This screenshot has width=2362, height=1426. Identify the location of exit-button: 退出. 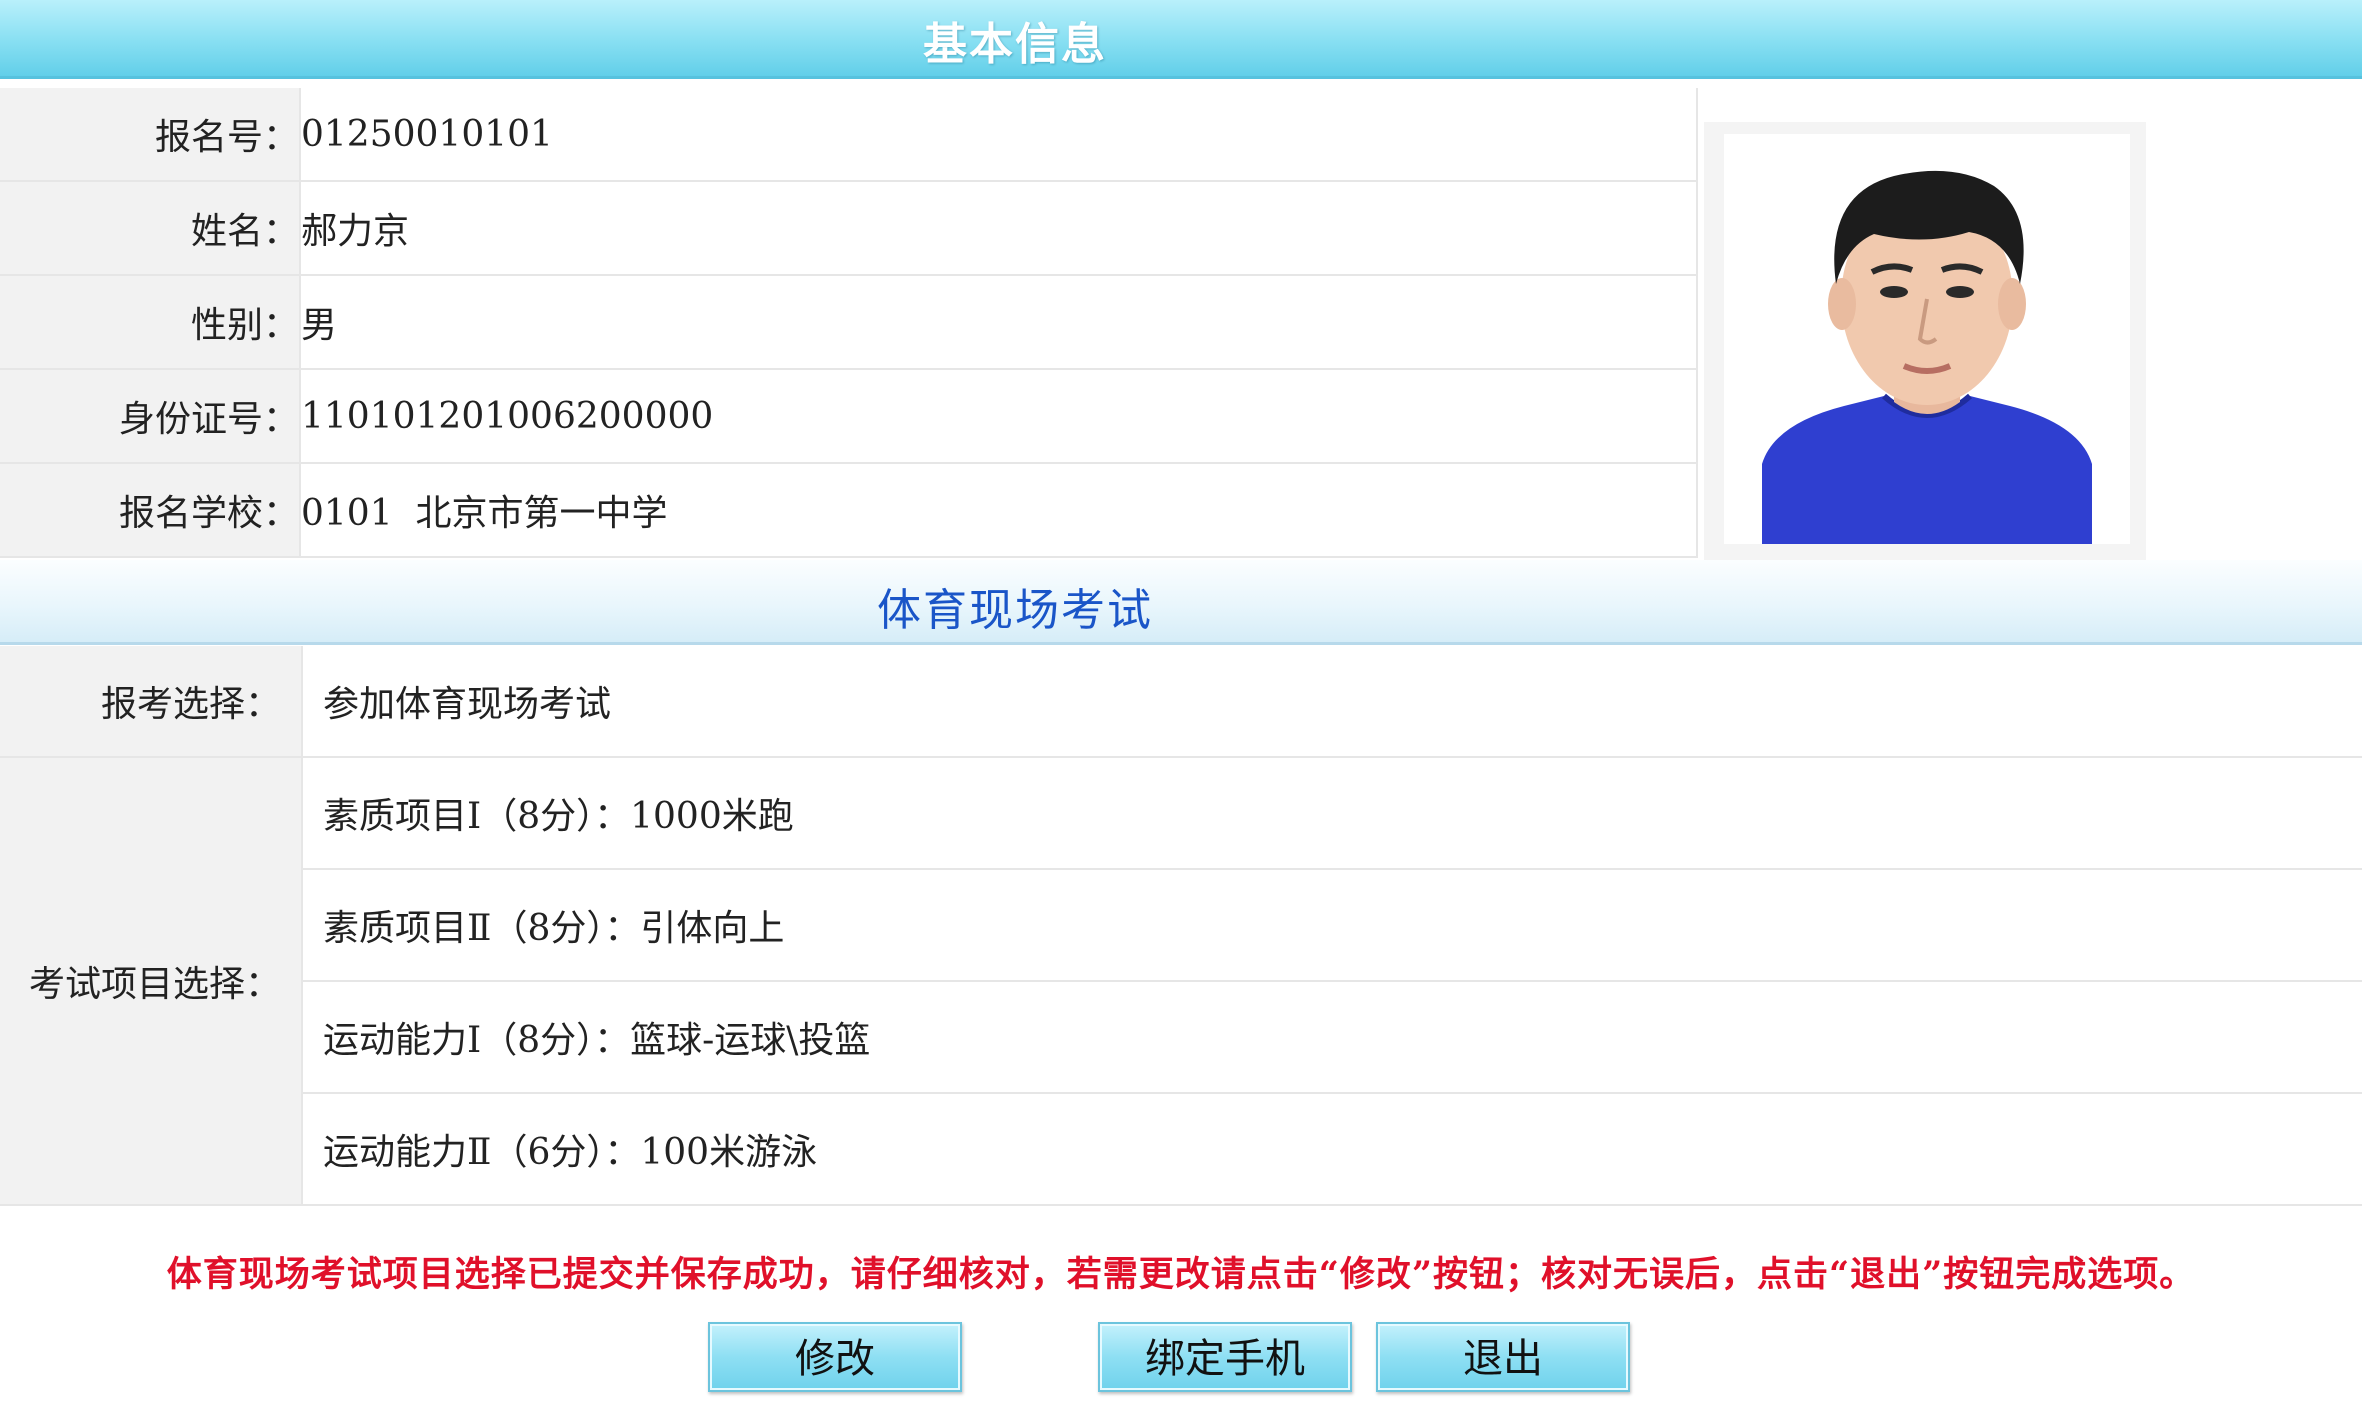
(1503, 1357).